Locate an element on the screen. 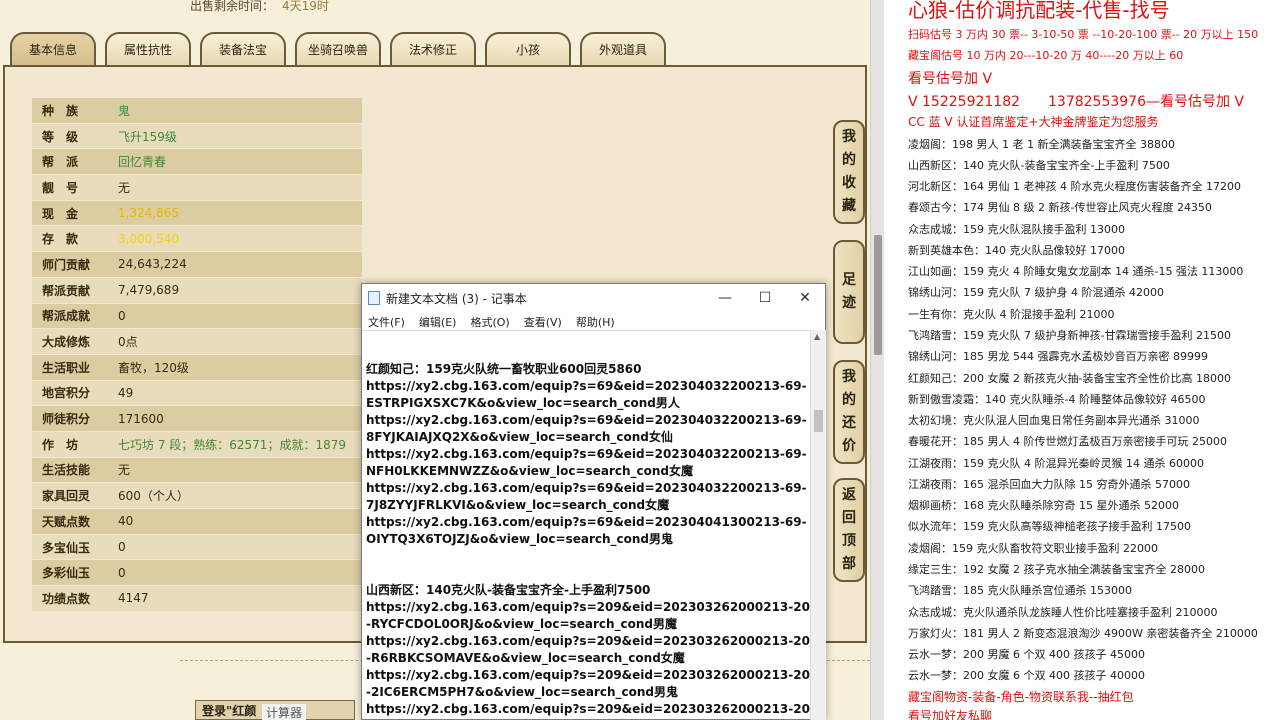 The height and width of the screenshot is (720, 1280). doc-item: 新到傲雪凌霜：140 克火队睡杀-4 阶睡整体品像较好 46500 is located at coordinates (1057, 399).